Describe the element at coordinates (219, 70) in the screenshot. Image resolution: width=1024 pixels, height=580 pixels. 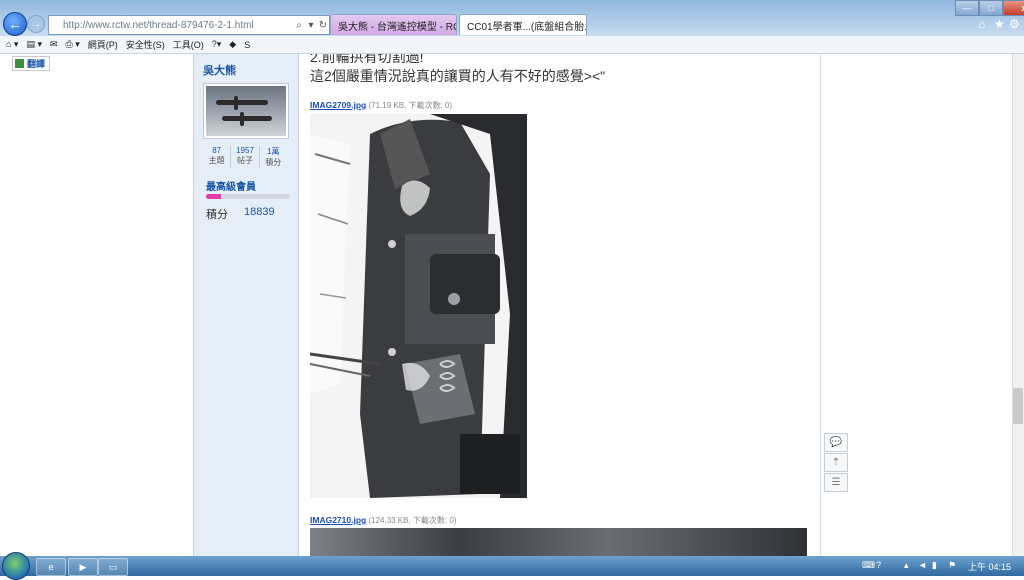
I see `username: 吳大熊` at that location.